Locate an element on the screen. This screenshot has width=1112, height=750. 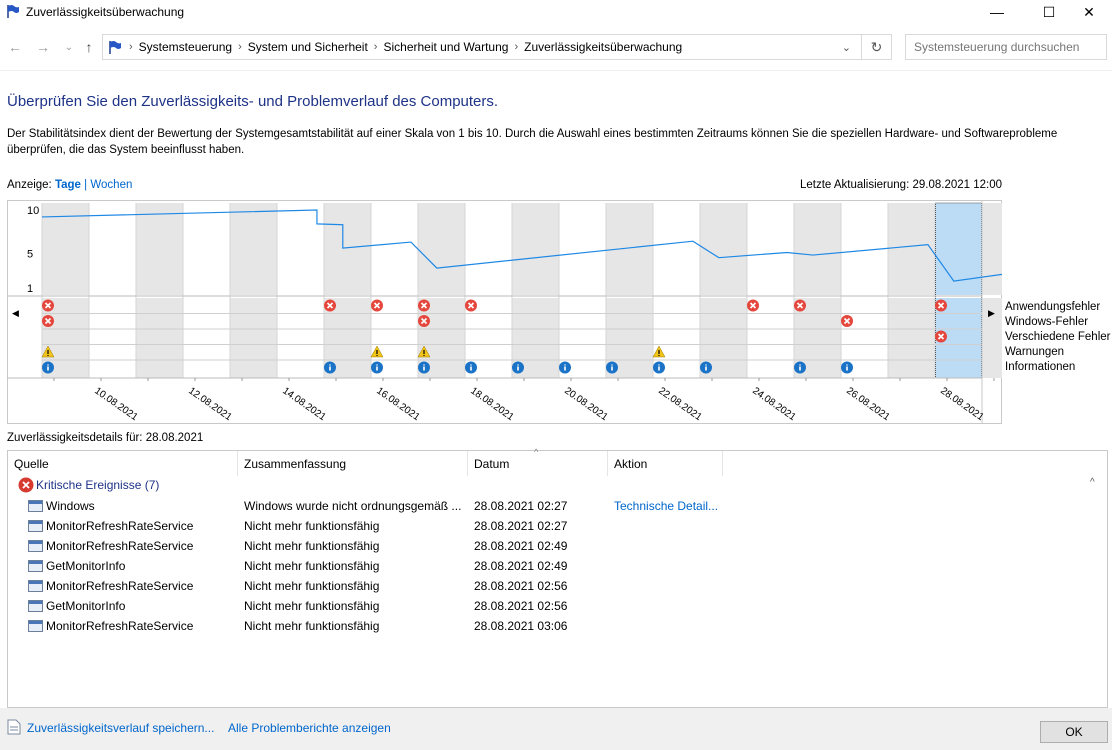
x-date-label: 16.08.2021 is located at coordinates (398, 404).